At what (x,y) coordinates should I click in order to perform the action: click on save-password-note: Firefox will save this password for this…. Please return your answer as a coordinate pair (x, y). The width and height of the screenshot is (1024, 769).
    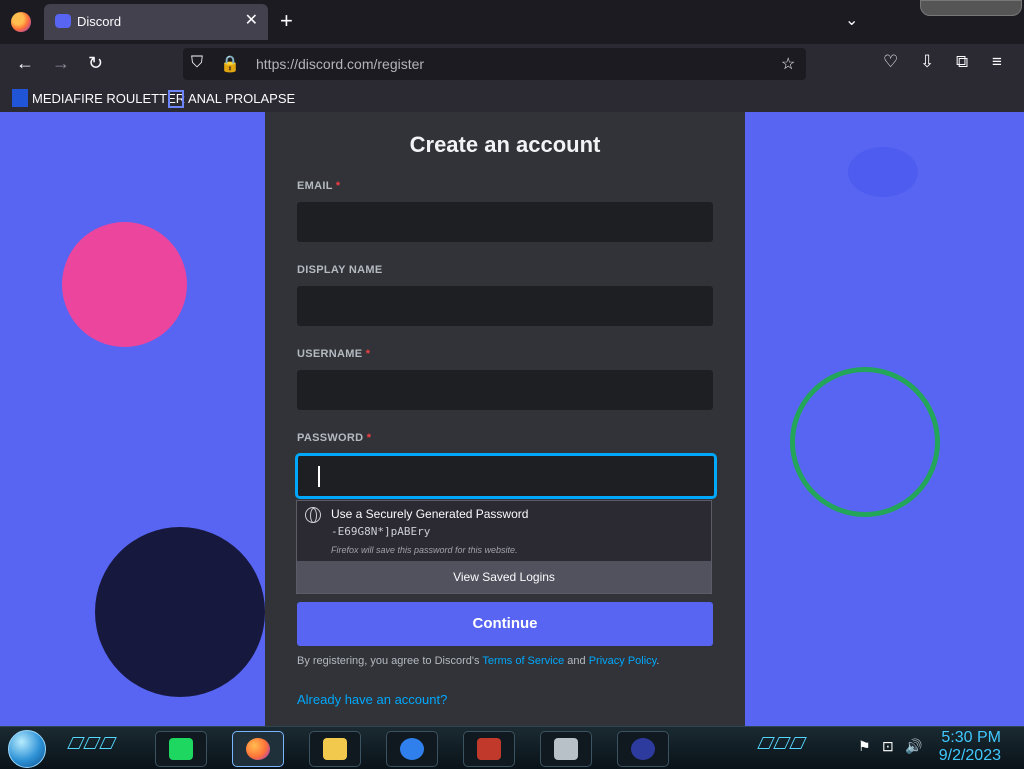
    Looking at the image, I should click on (424, 550).